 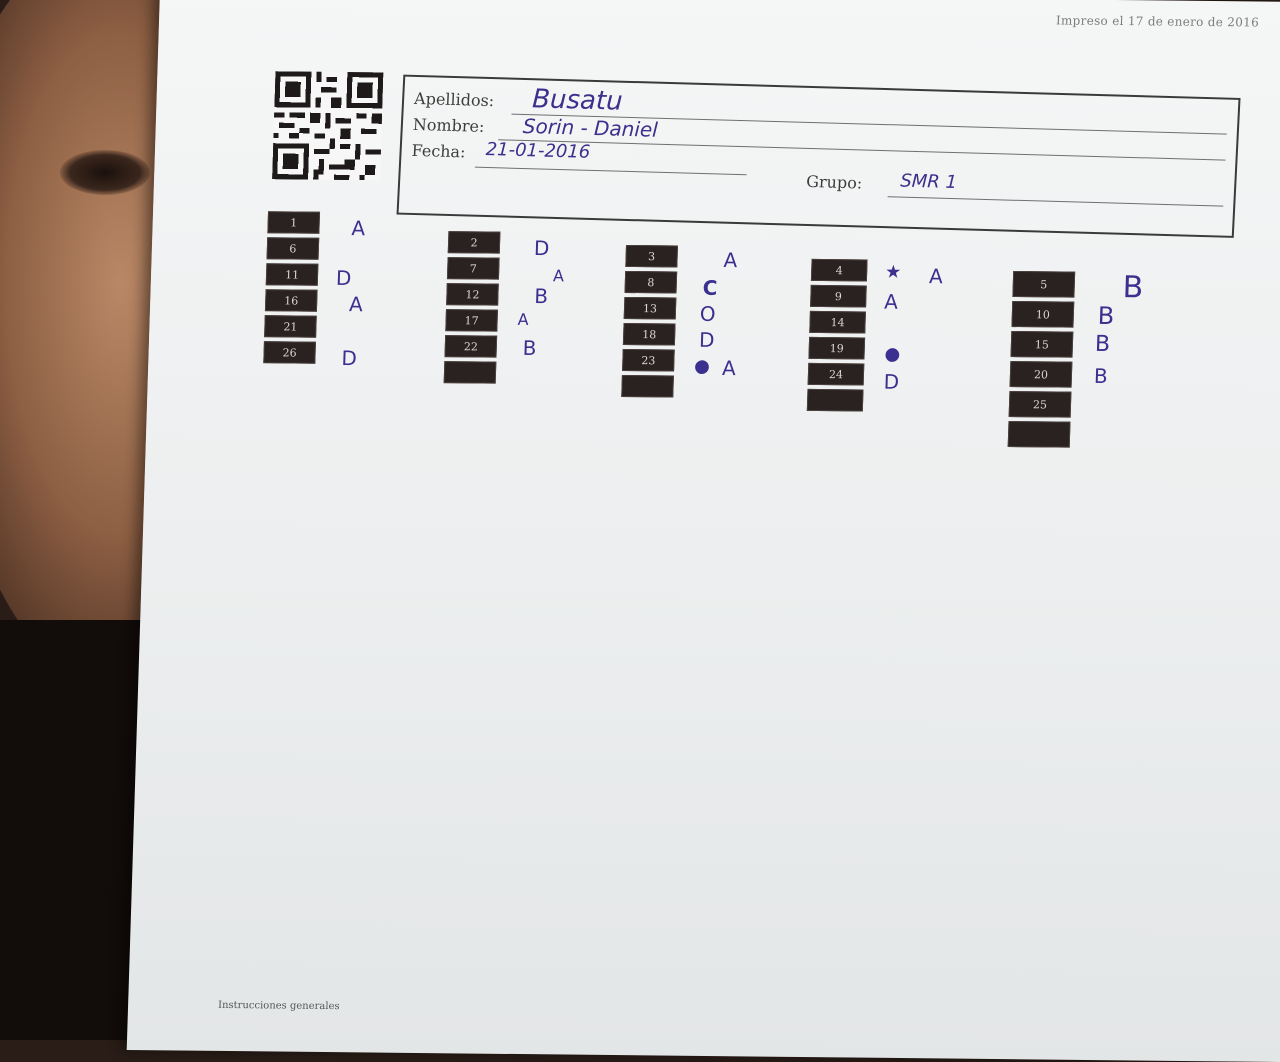 What do you see at coordinates (1040, 404) in the screenshot?
I see `question-number: 25` at bounding box center [1040, 404].